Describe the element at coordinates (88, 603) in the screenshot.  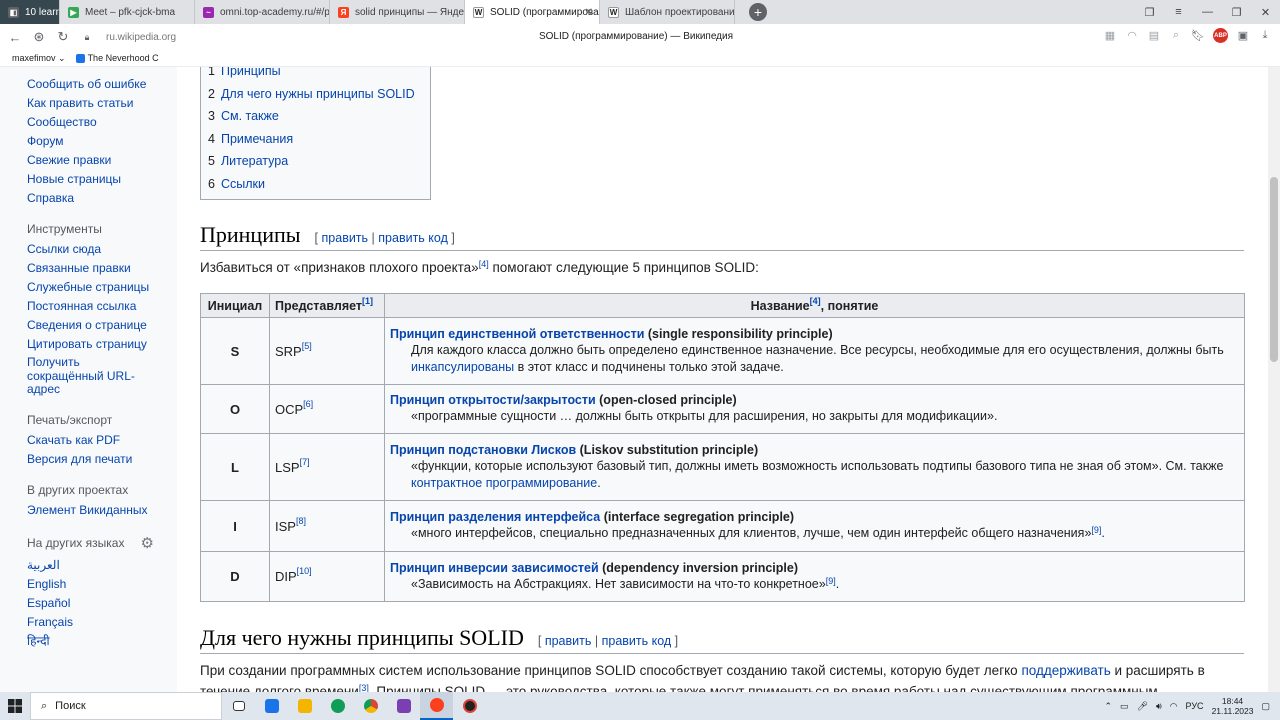
I see `language-link: Español` at that location.